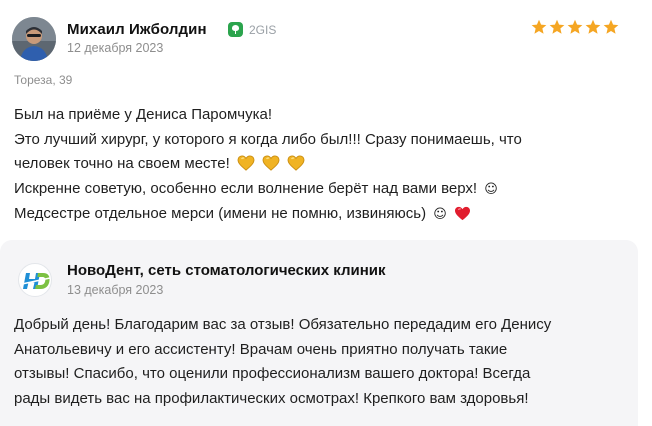 The width and height of the screenshot is (652, 426). Describe the element at coordinates (462, 213) in the screenshot. I see `red-heart-emoji-icon` at that location.